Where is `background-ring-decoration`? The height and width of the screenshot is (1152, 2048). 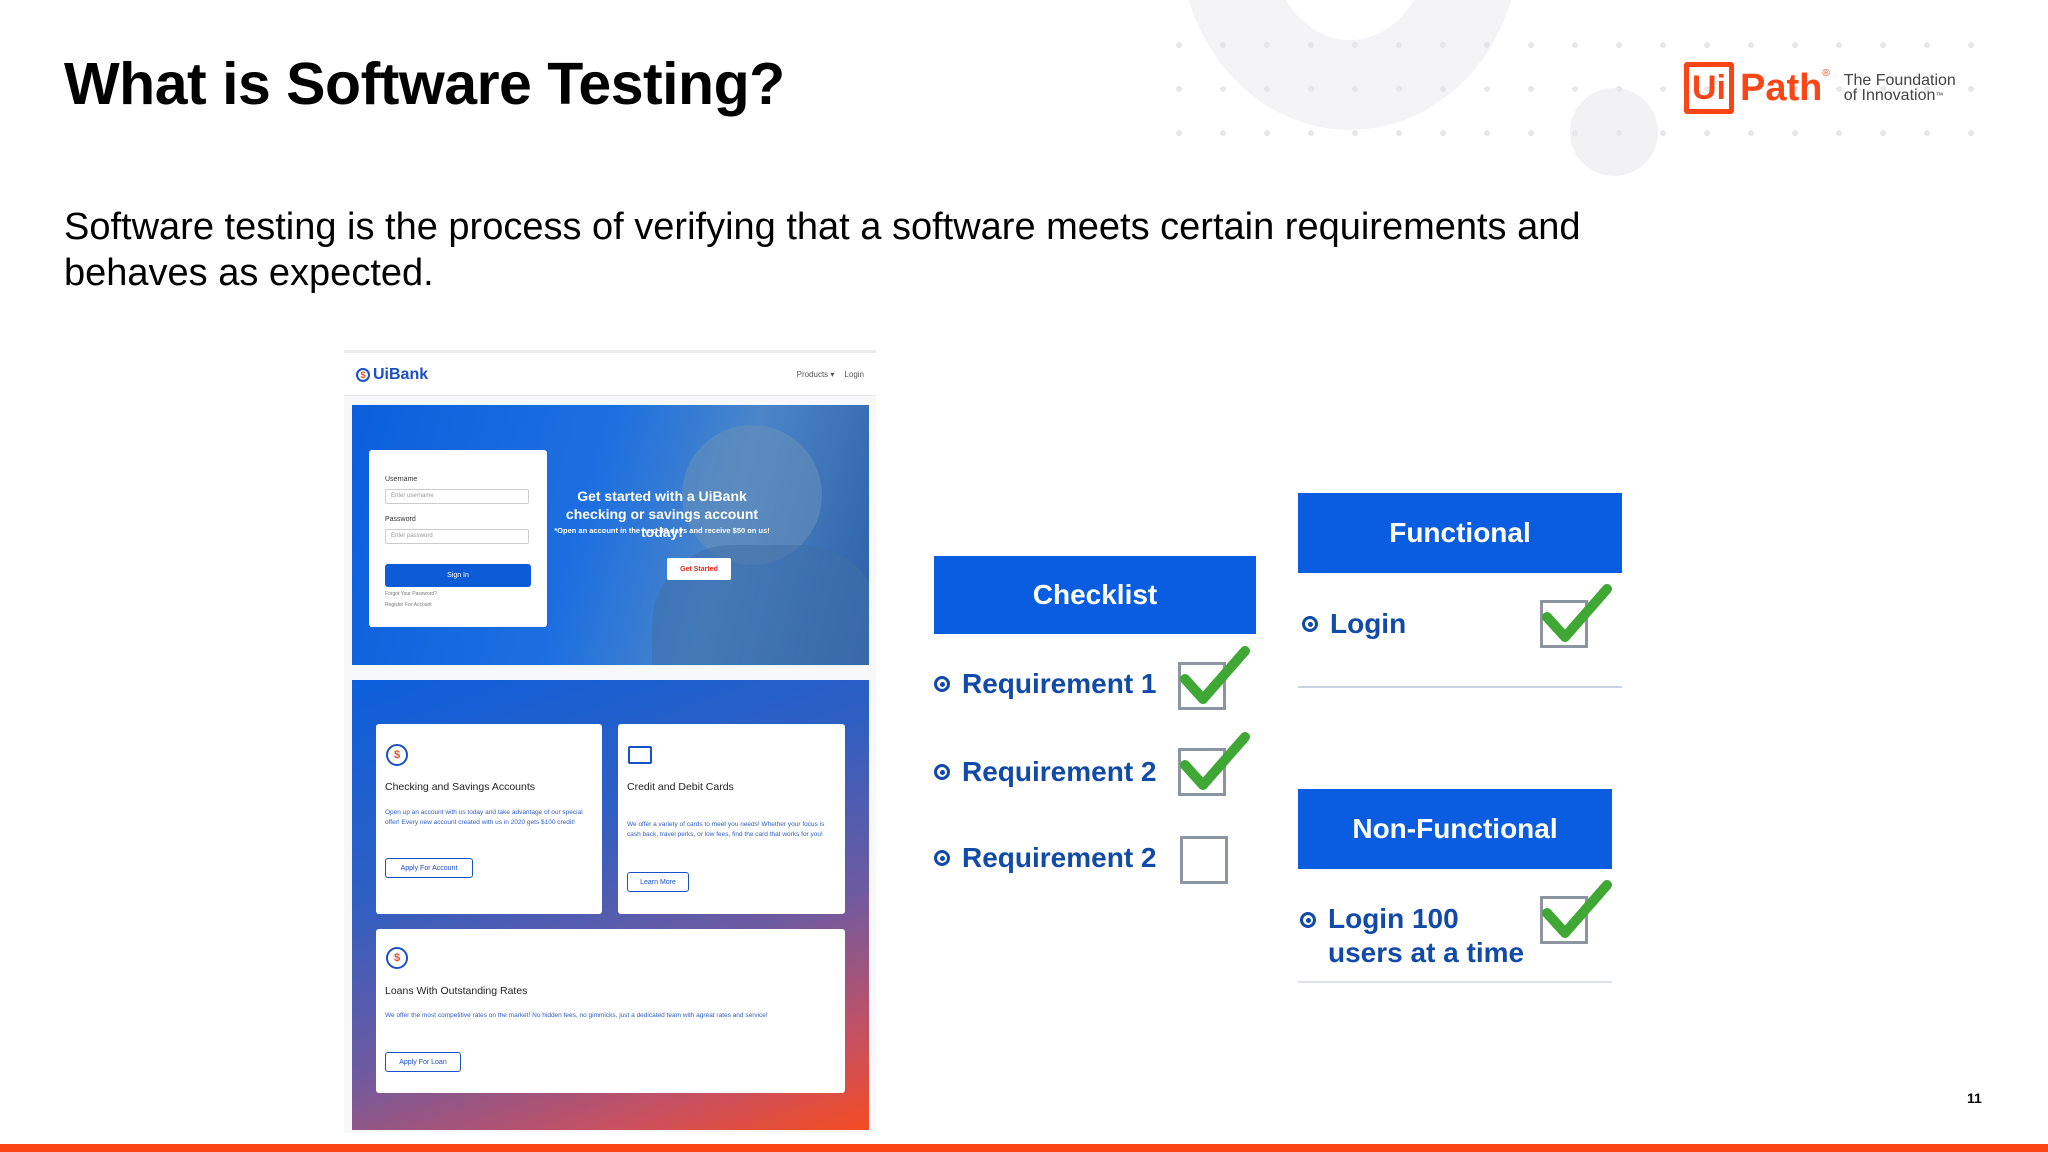 background-ring-decoration is located at coordinates (1350, 65).